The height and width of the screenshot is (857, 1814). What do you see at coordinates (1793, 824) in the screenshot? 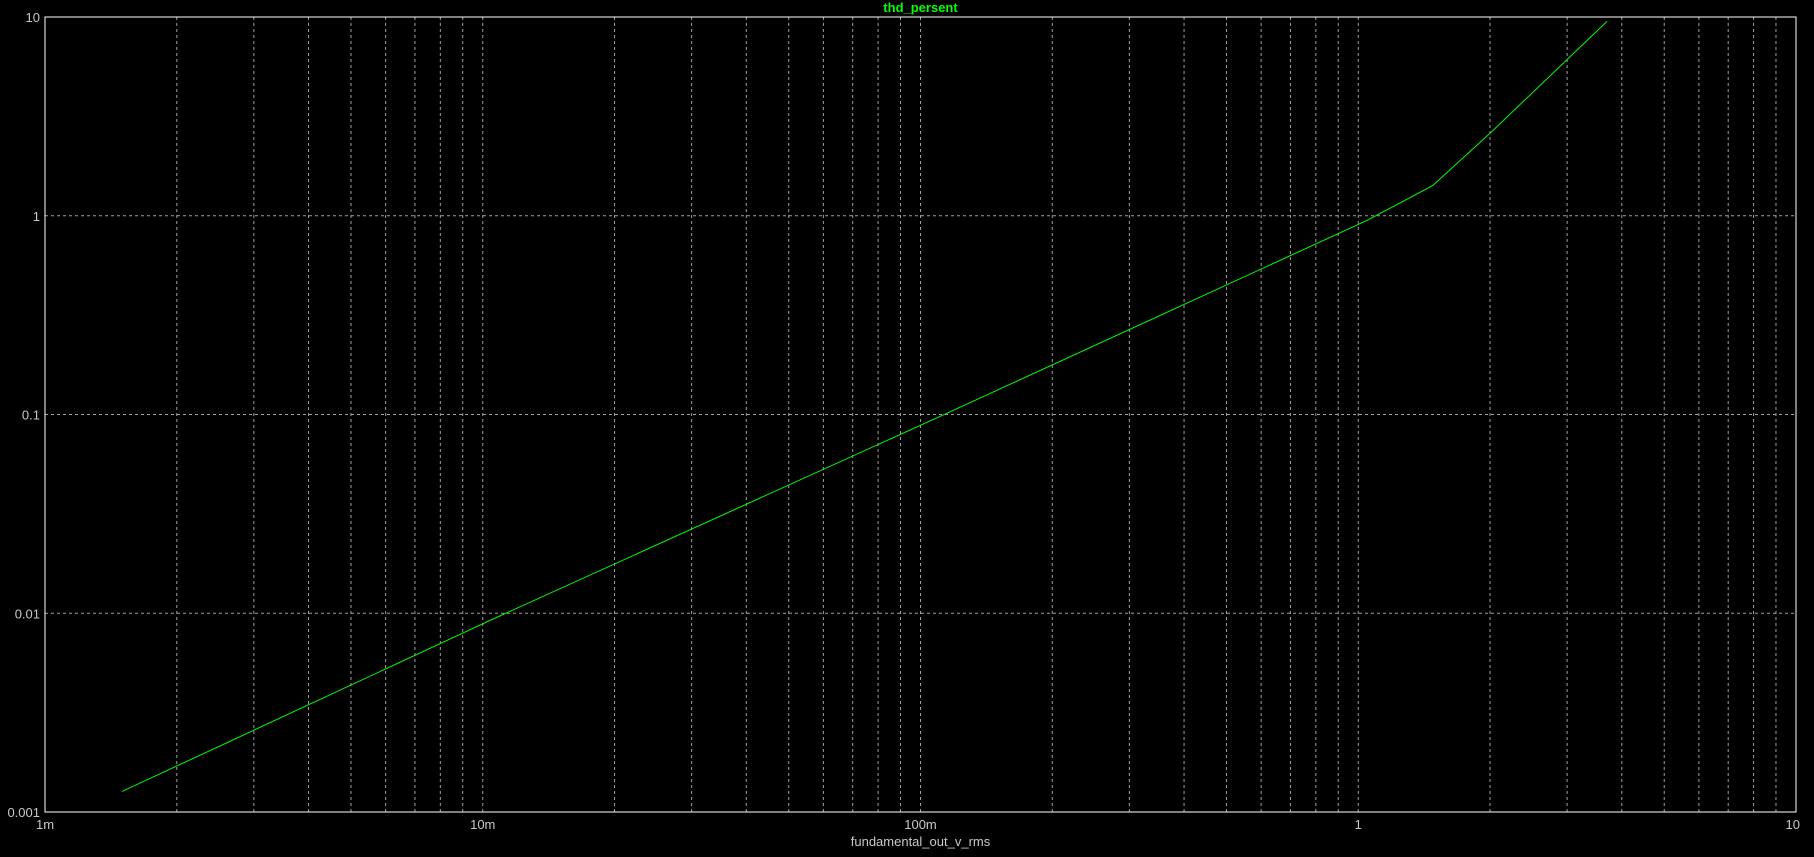
I see `x-tick-label: 10` at bounding box center [1793, 824].